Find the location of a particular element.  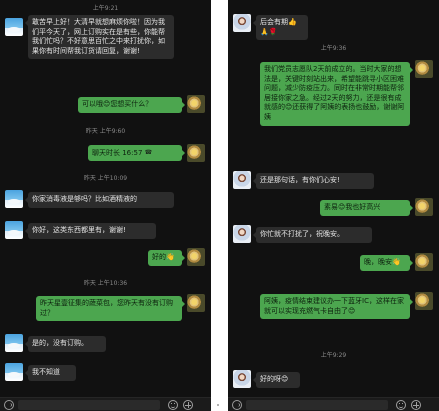

message-text: 素易 is located at coordinates (331, 207).